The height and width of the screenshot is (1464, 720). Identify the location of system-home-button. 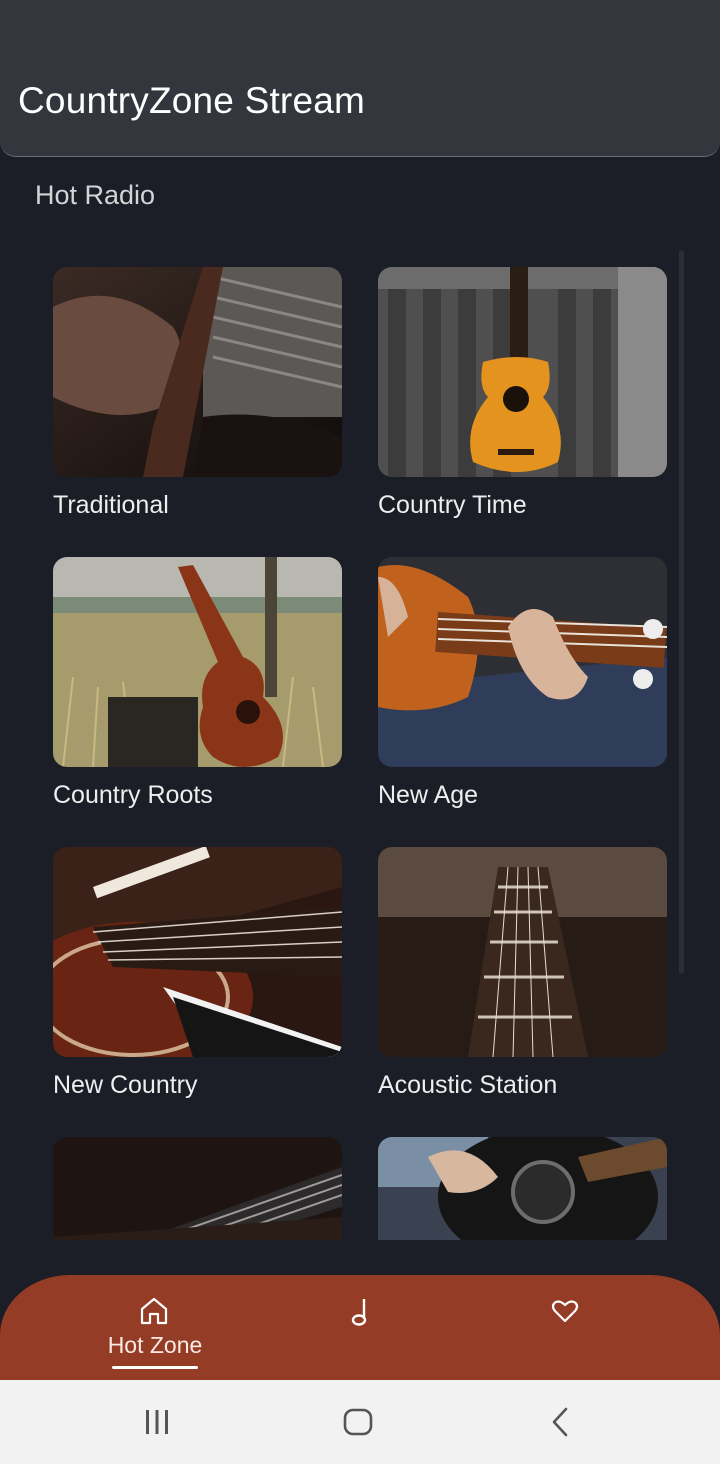
(357, 1422).